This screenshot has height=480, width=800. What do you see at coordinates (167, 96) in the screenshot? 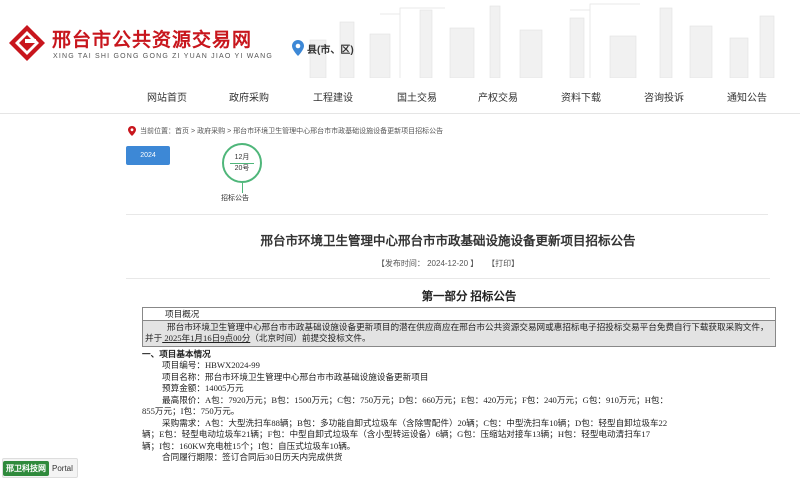
I see `nav-item-home: 网站首页` at bounding box center [167, 96].